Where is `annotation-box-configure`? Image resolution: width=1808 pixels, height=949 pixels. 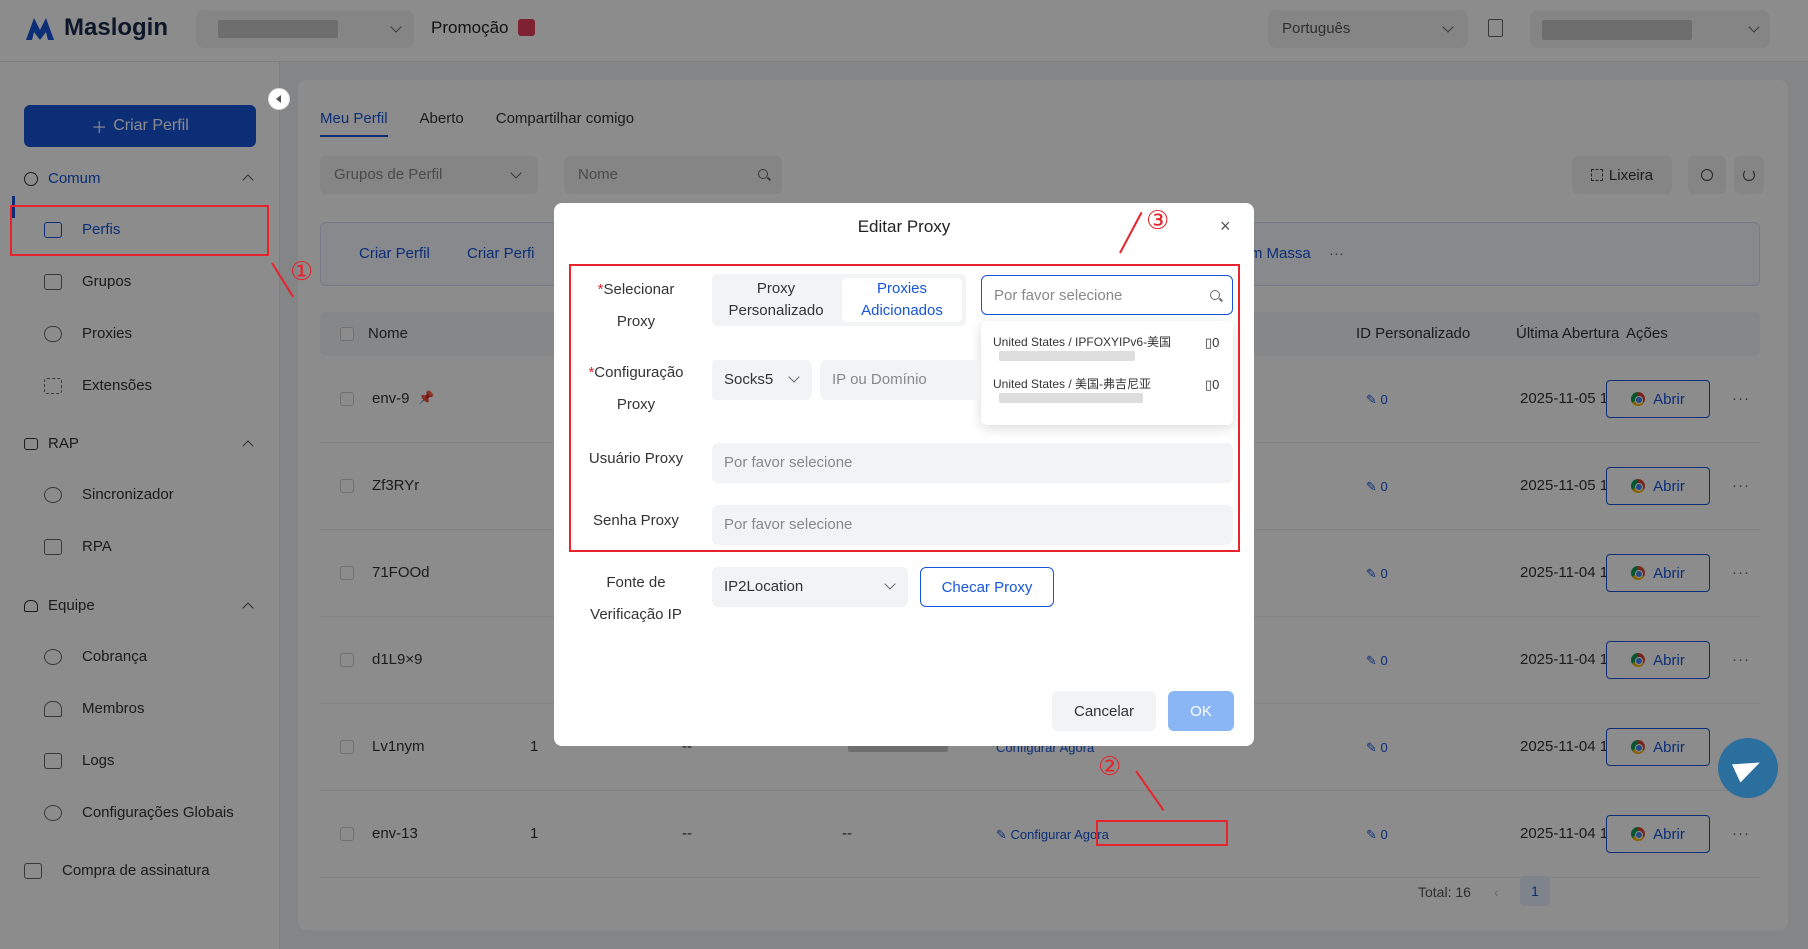
annotation-box-configure is located at coordinates (1162, 833).